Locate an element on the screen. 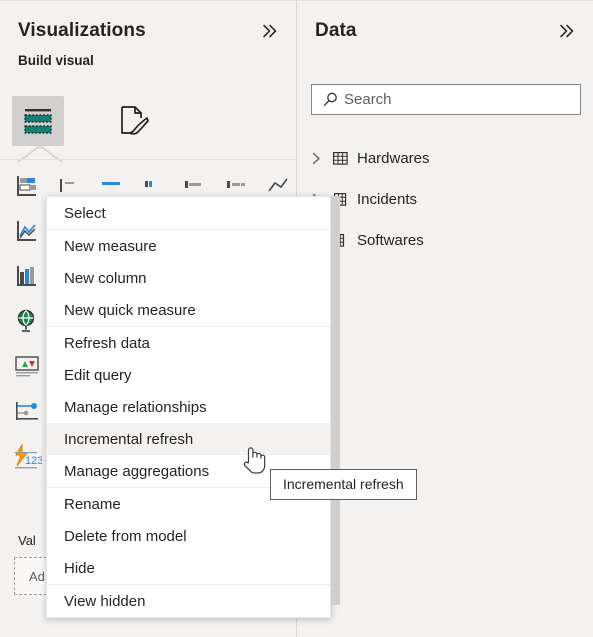  stacked-bars-icon is located at coordinates (38, 121).